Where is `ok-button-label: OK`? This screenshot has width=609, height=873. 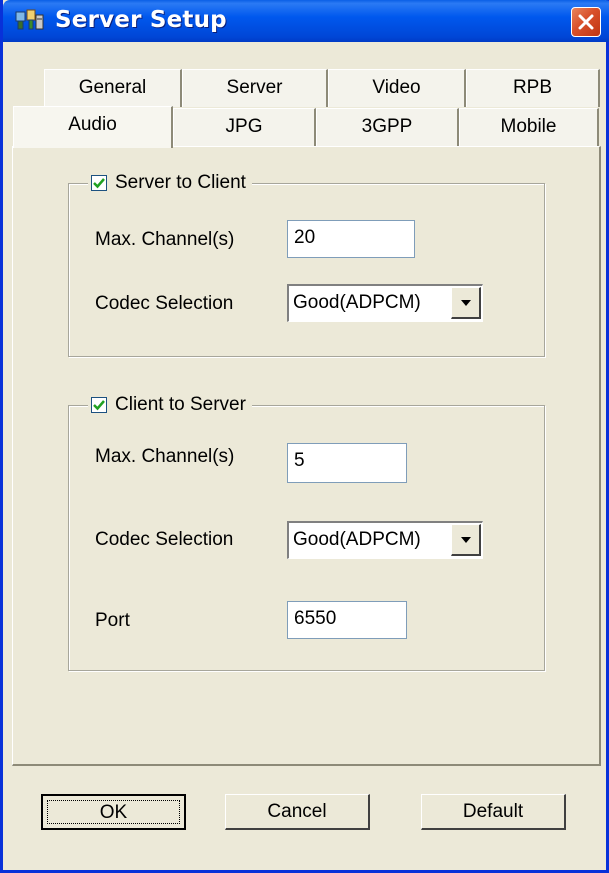 ok-button-label: OK is located at coordinates (113, 812).